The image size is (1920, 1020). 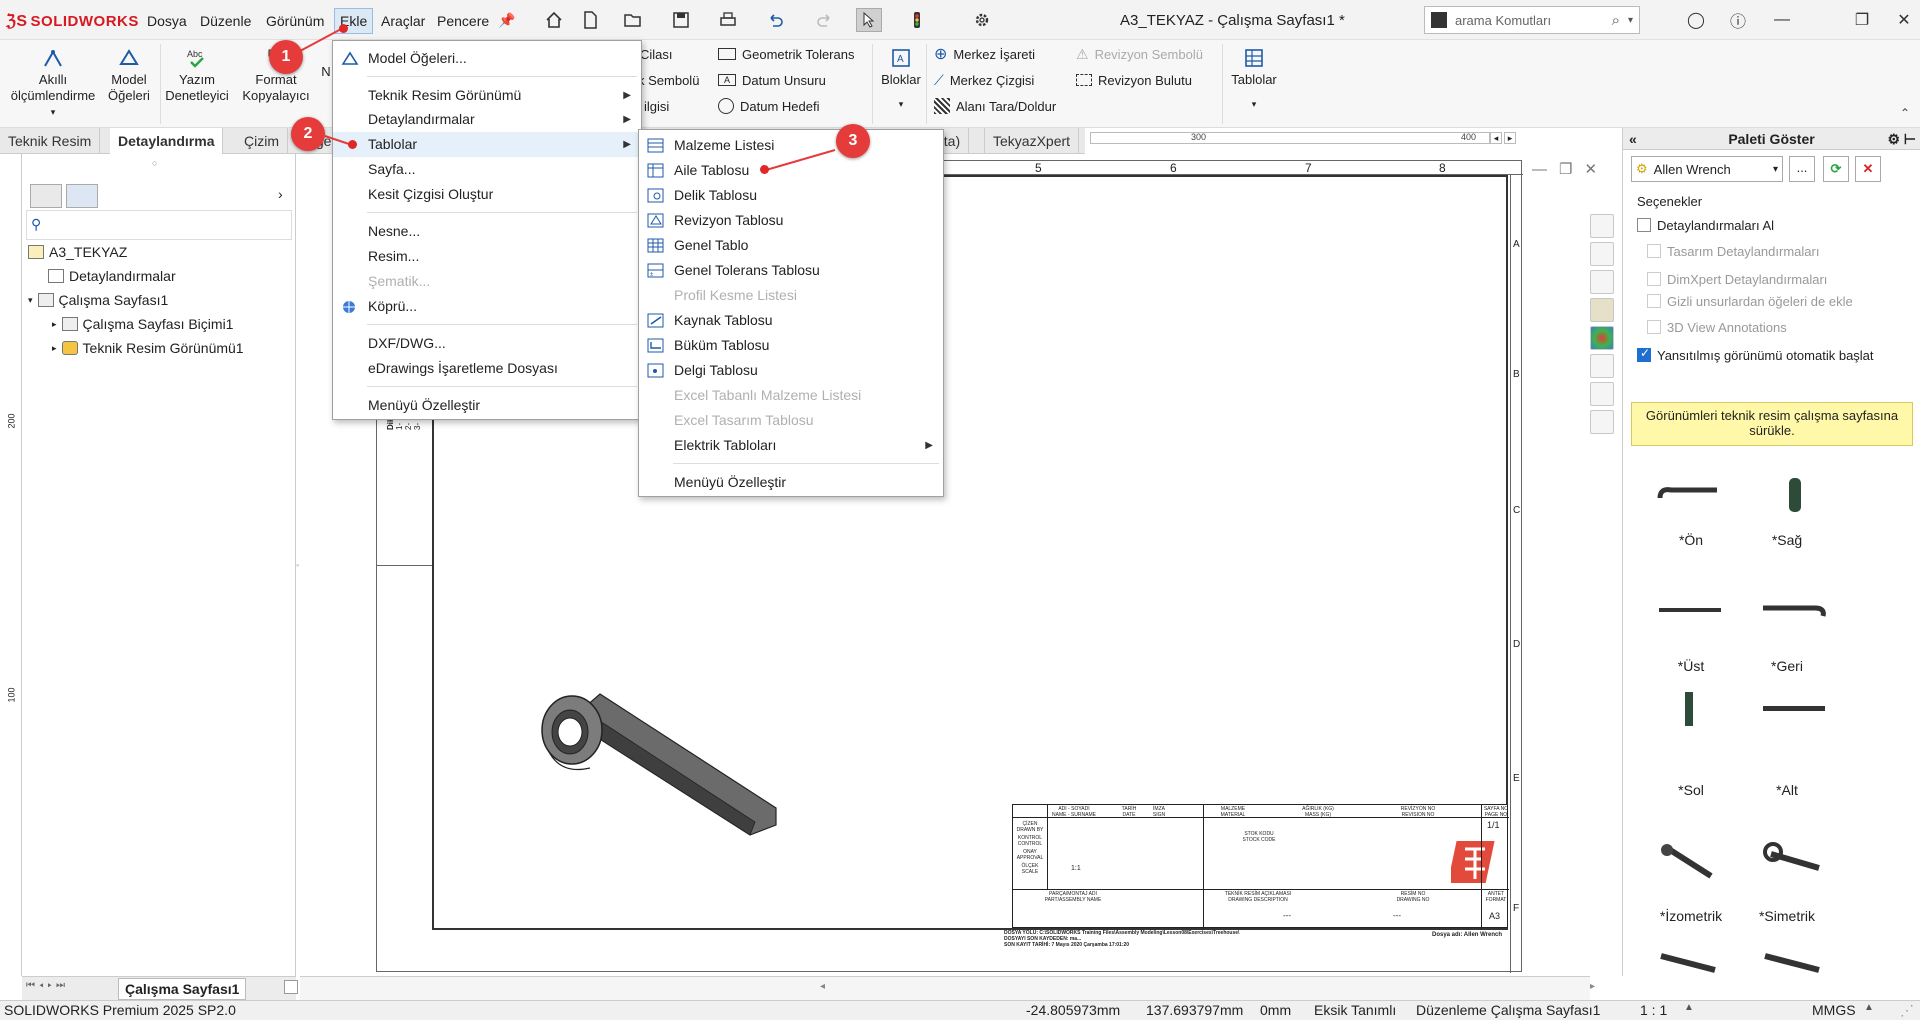 I want to click on front-view-thumb, so click(x=1690, y=498).